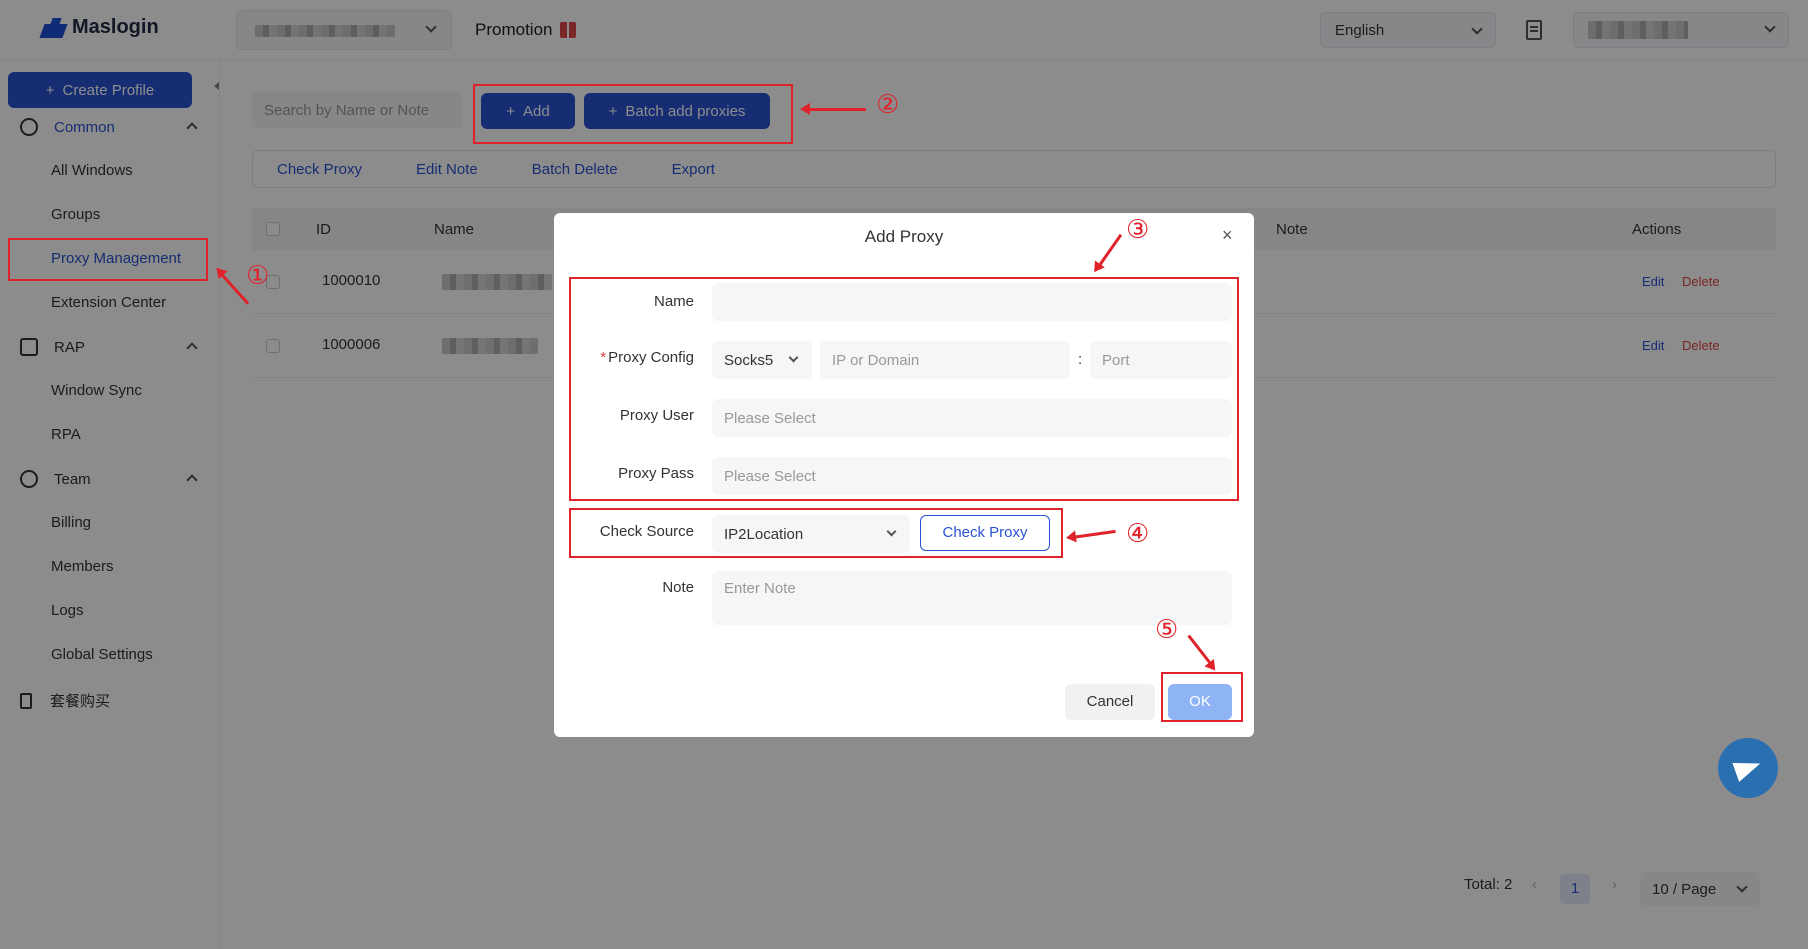  I want to click on annotation-step-5: ⑤, so click(1167, 629).